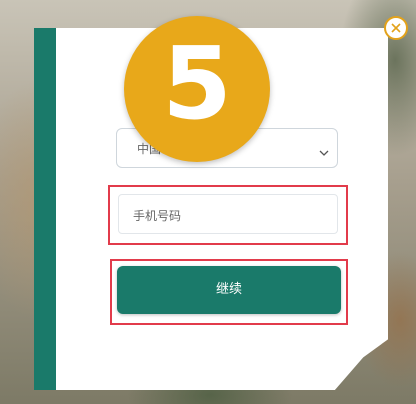 Image resolution: width=416 pixels, height=404 pixels. What do you see at coordinates (157, 216) in the screenshot?
I see `phone-number-placeholder: 手机号码` at bounding box center [157, 216].